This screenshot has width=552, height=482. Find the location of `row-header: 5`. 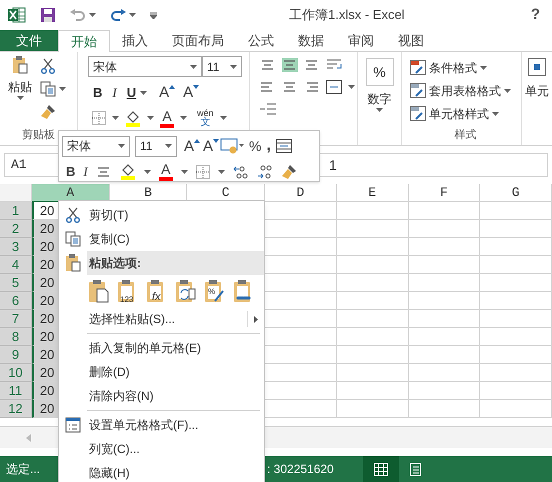

row-header: 5 is located at coordinates (16, 283).